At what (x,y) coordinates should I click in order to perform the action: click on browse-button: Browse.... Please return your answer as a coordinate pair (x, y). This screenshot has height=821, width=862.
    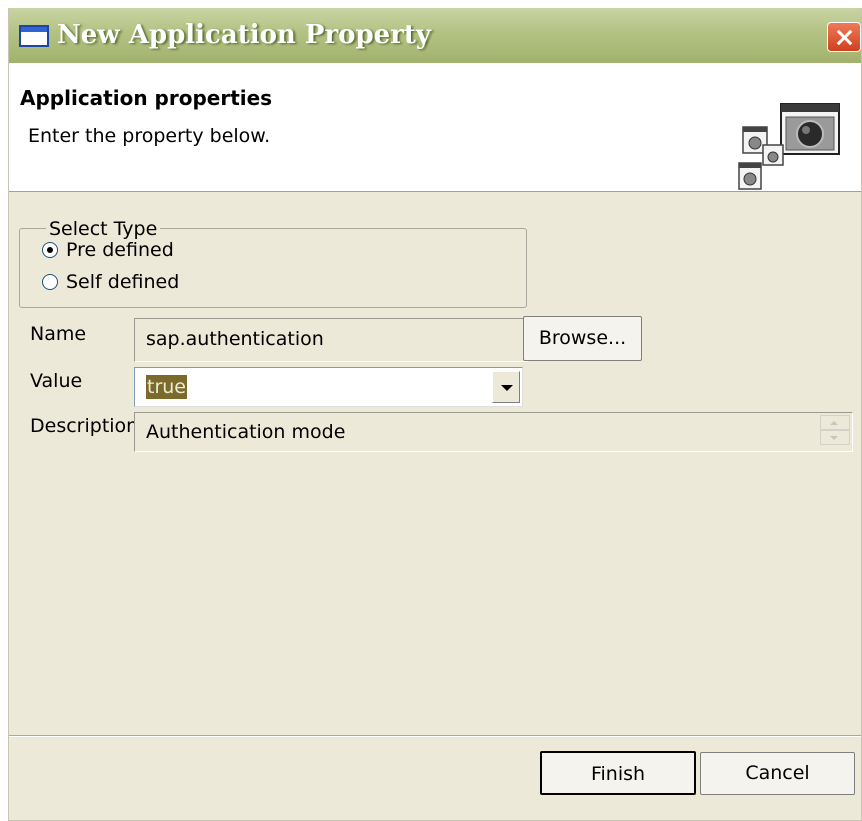
    Looking at the image, I should click on (582, 338).